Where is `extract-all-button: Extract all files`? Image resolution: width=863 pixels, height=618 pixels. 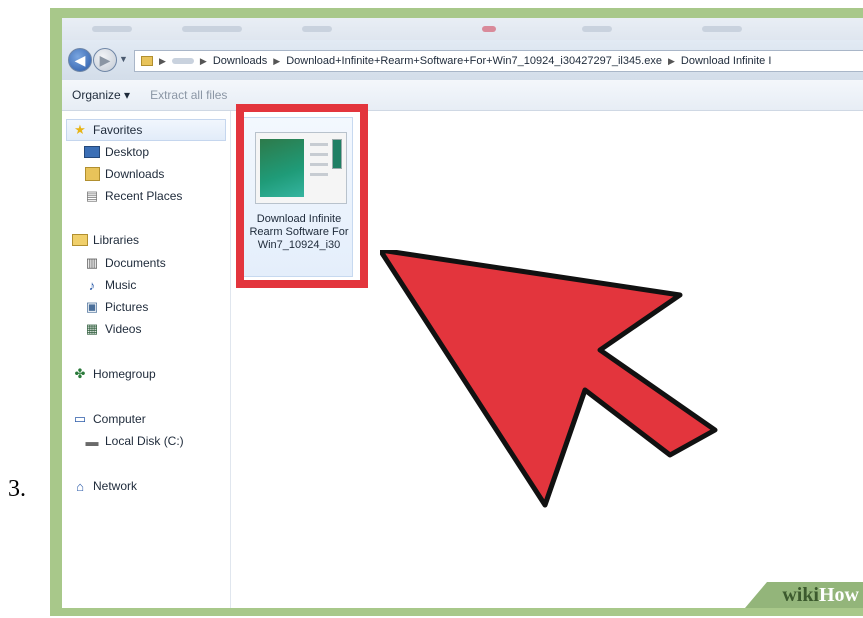
extract-all-button: Extract all files is located at coordinates (188, 95).